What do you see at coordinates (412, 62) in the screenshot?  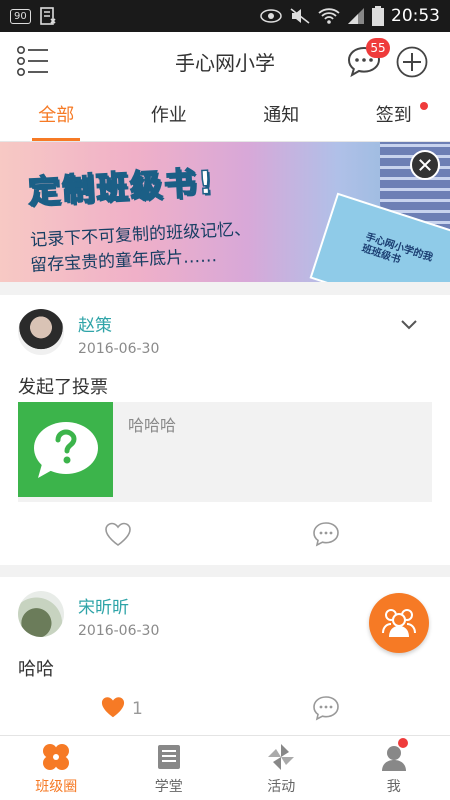 I see `add-icon` at bounding box center [412, 62].